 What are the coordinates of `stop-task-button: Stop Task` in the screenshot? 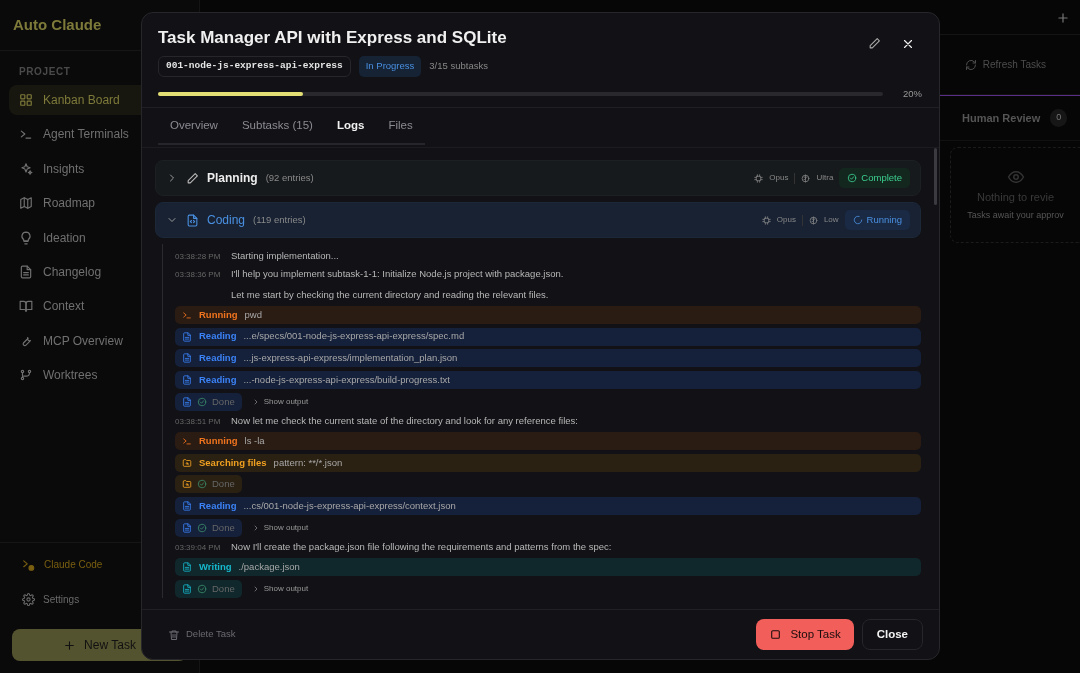 It's located at (805, 634).